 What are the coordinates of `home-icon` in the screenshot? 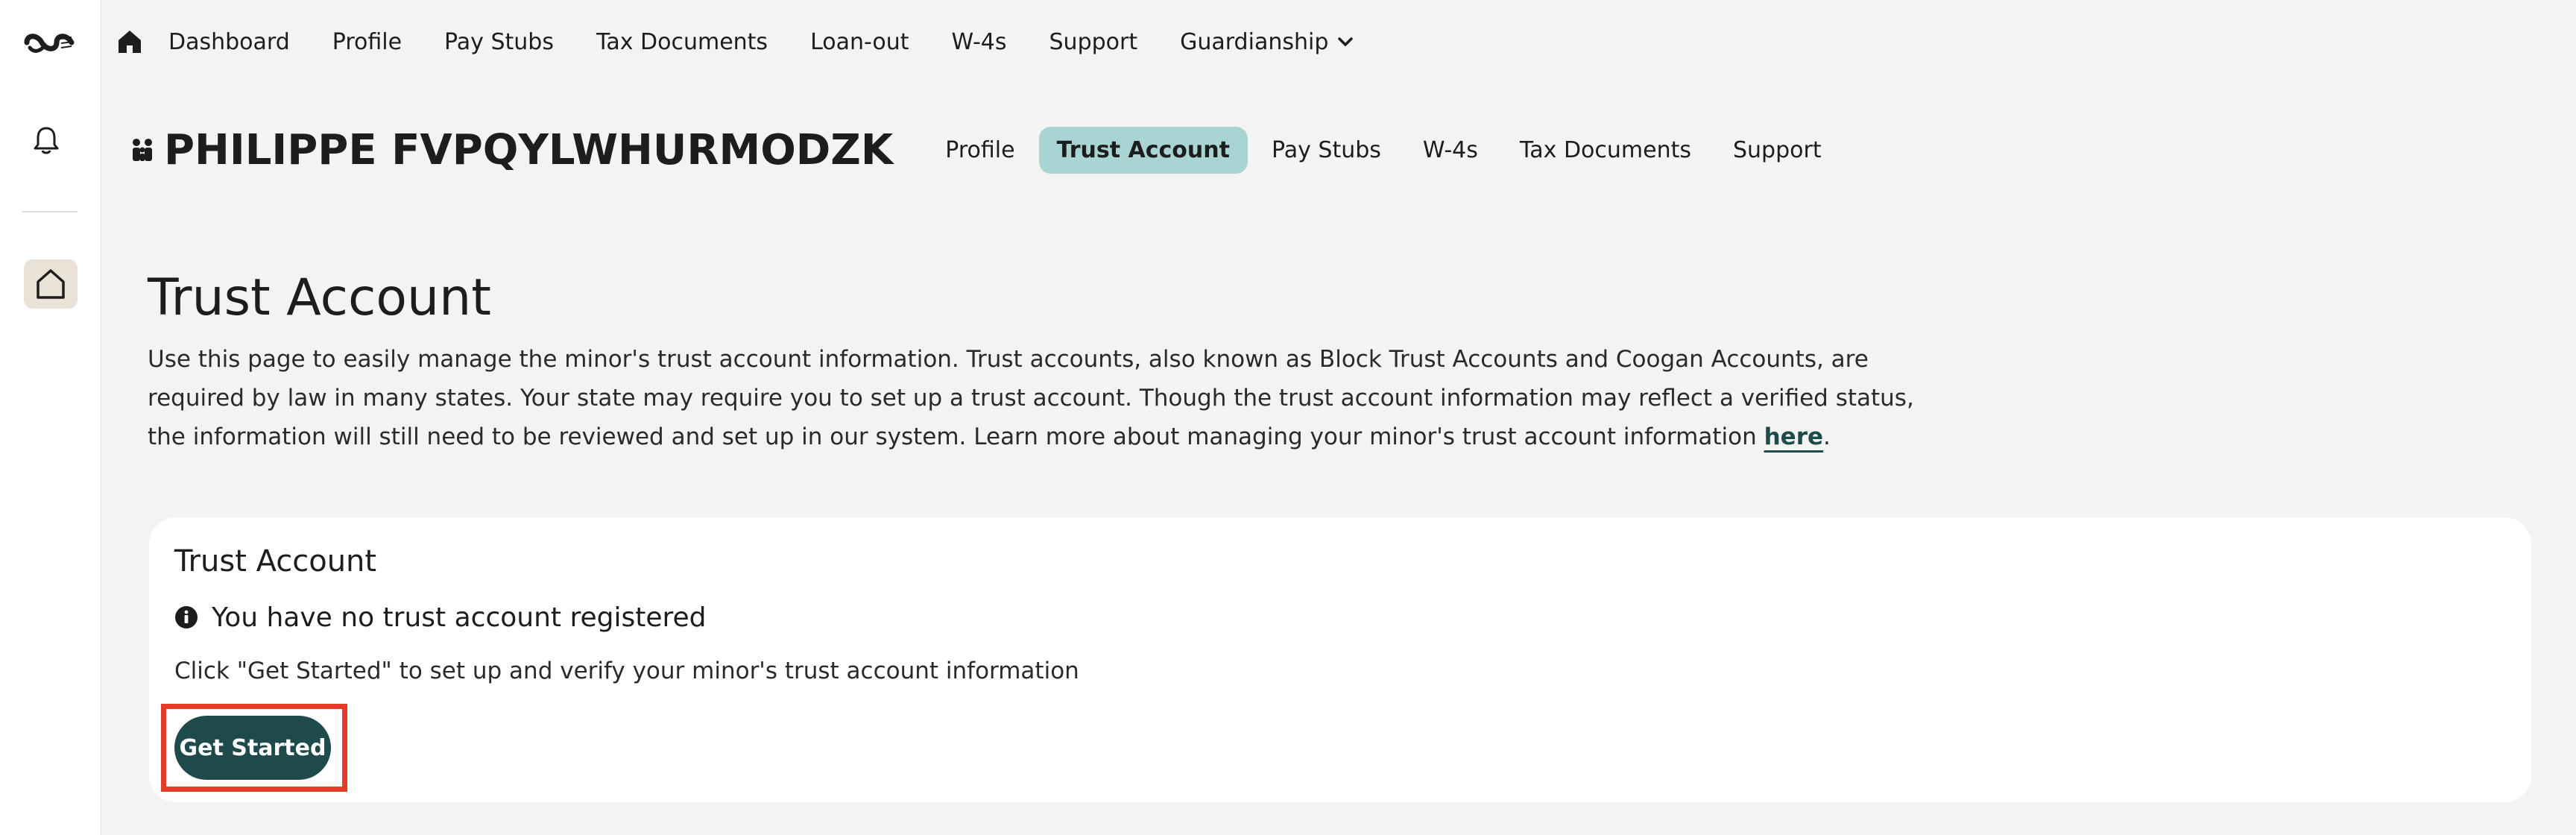 It's located at (131, 42).